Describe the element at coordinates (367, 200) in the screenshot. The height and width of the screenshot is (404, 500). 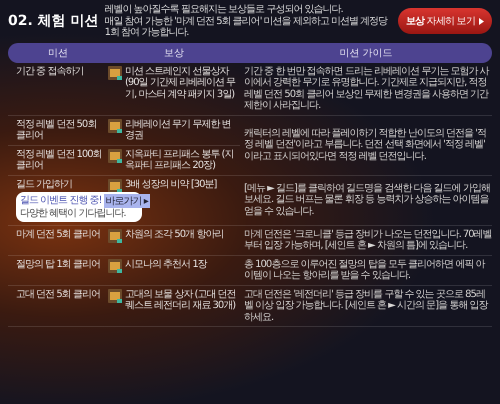
I see `guide-text: [메뉴 ► 길드]를 클릭하여 길드명을 검색한 다음 길드에 가입해보세요. 길드 버프는 물론 휘장 등 능력치가 상승하는 아이템을 얻을 수 있습니다.` at that location.